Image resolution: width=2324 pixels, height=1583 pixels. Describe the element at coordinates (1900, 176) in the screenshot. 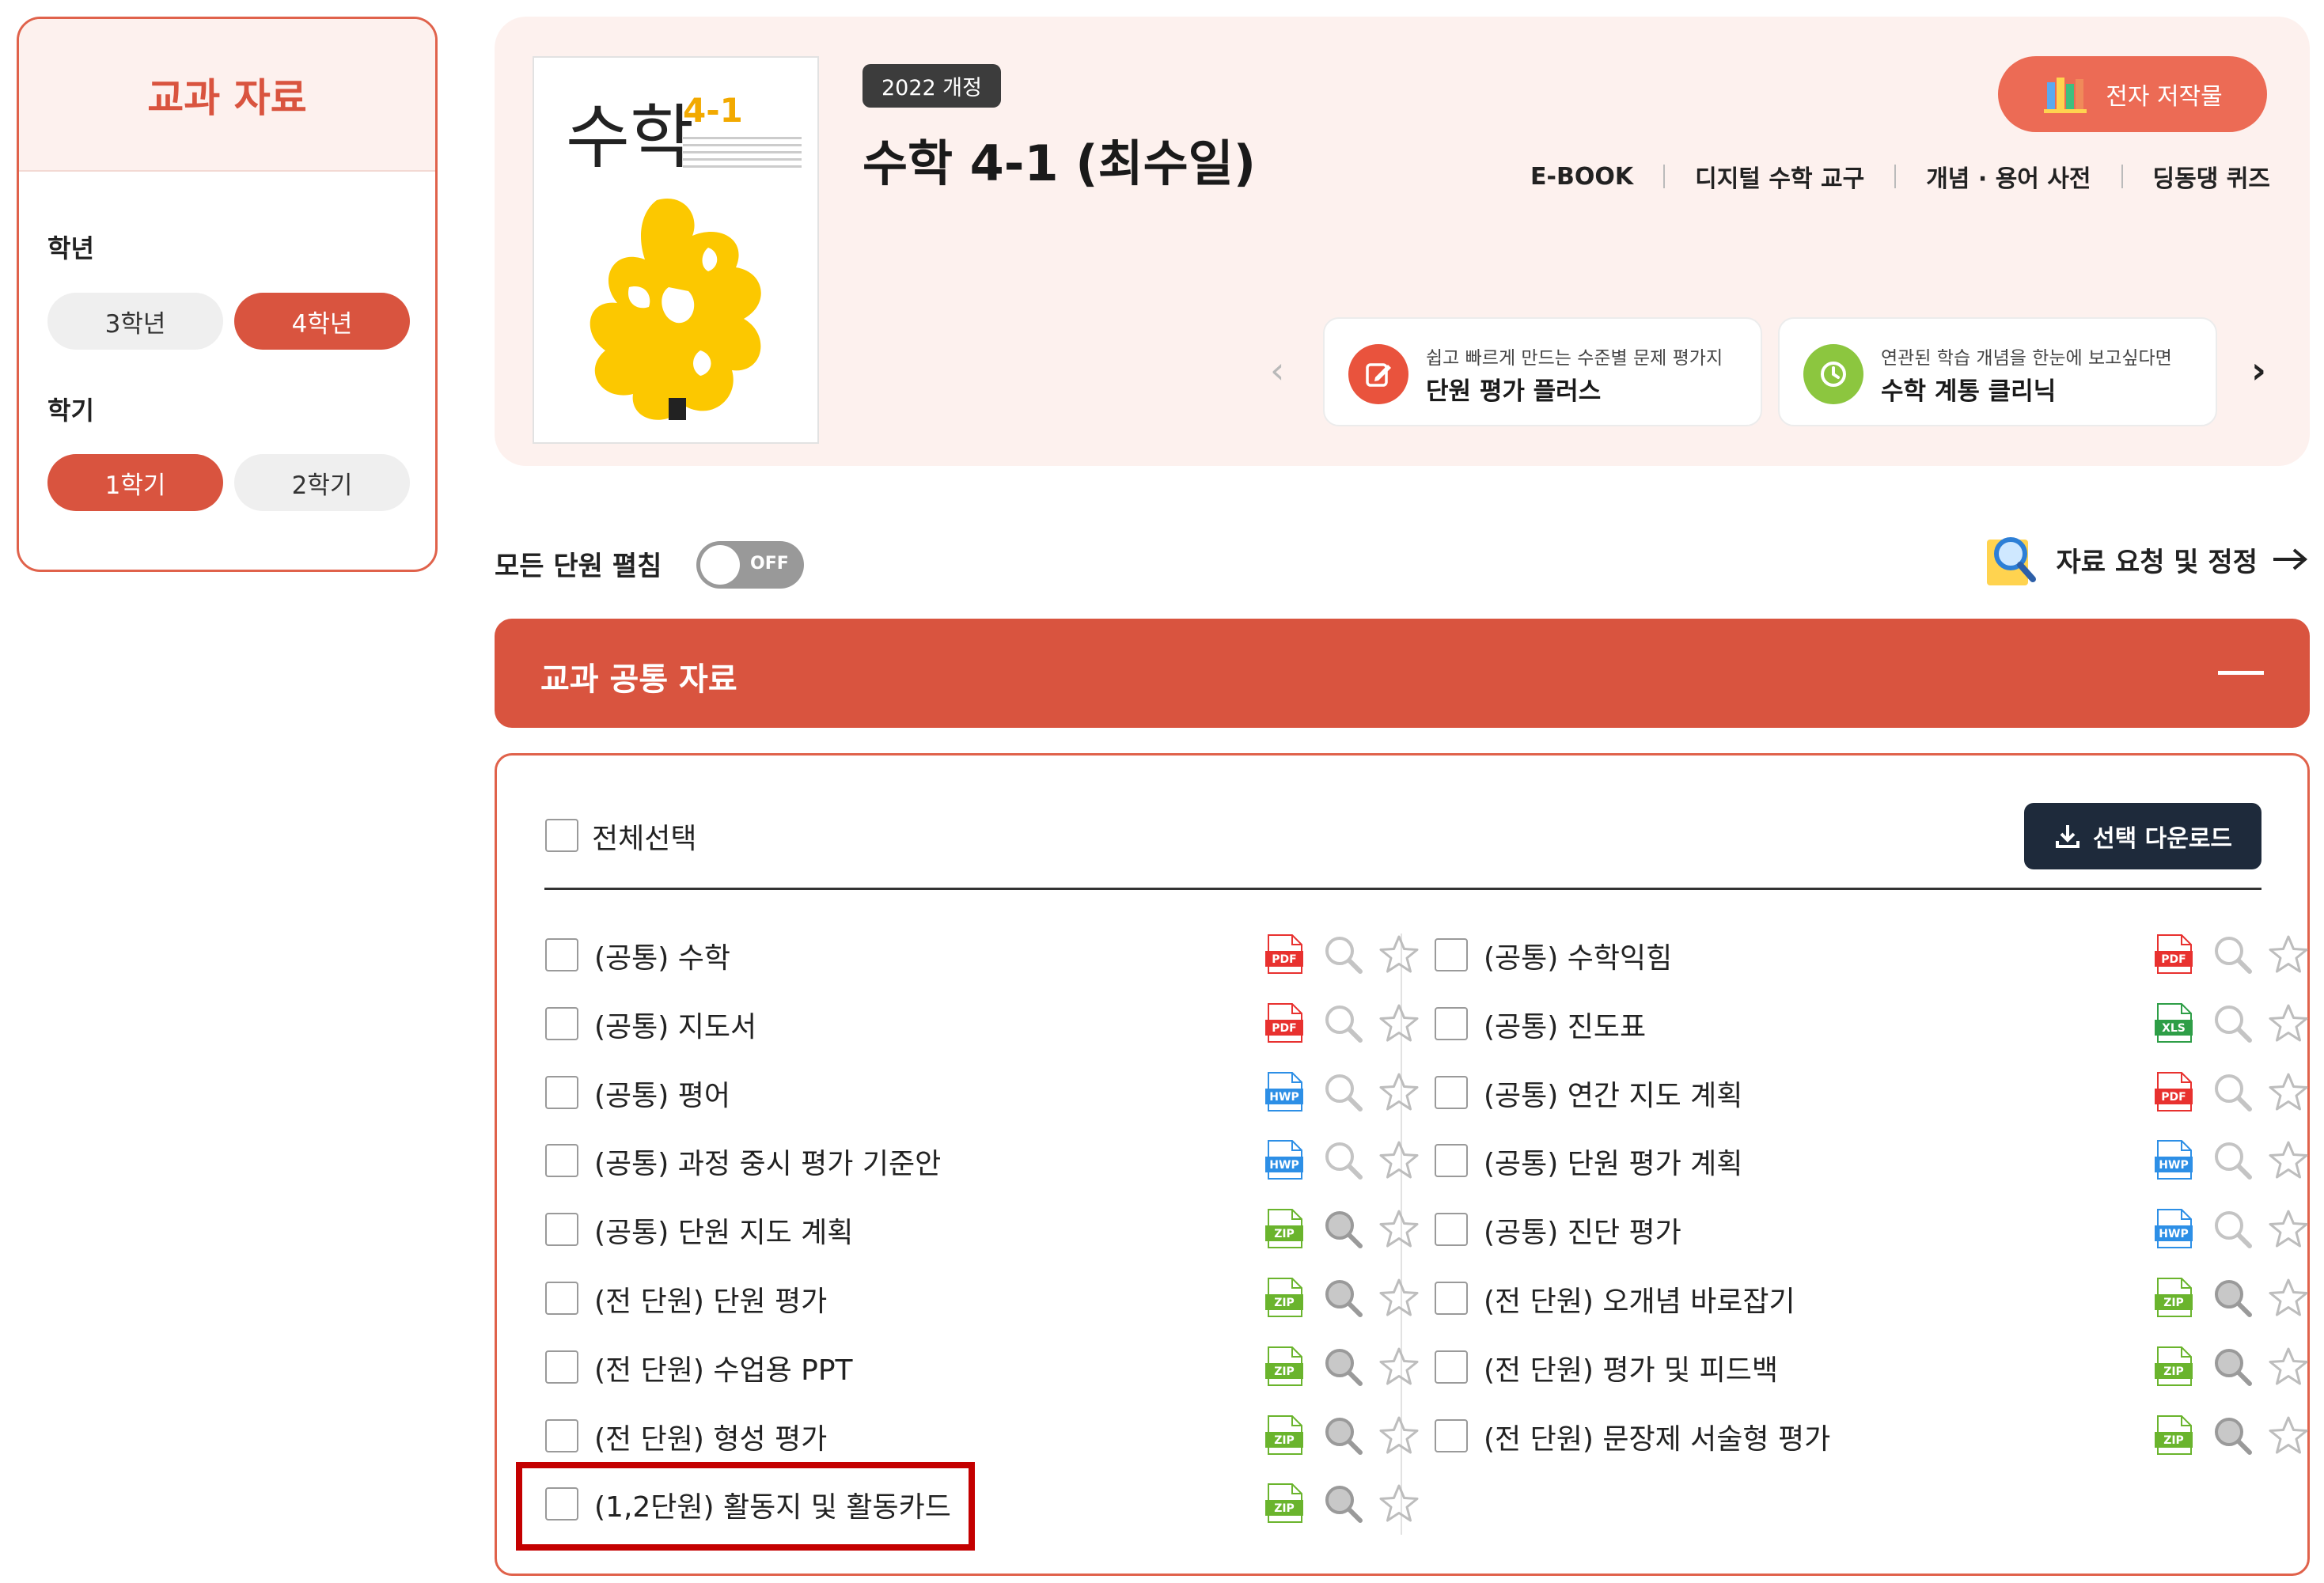

I see `header-links: E-BOOK 디지털 수학 교구 개념 · 용어 사전 딩동댕 퀴즈` at that location.